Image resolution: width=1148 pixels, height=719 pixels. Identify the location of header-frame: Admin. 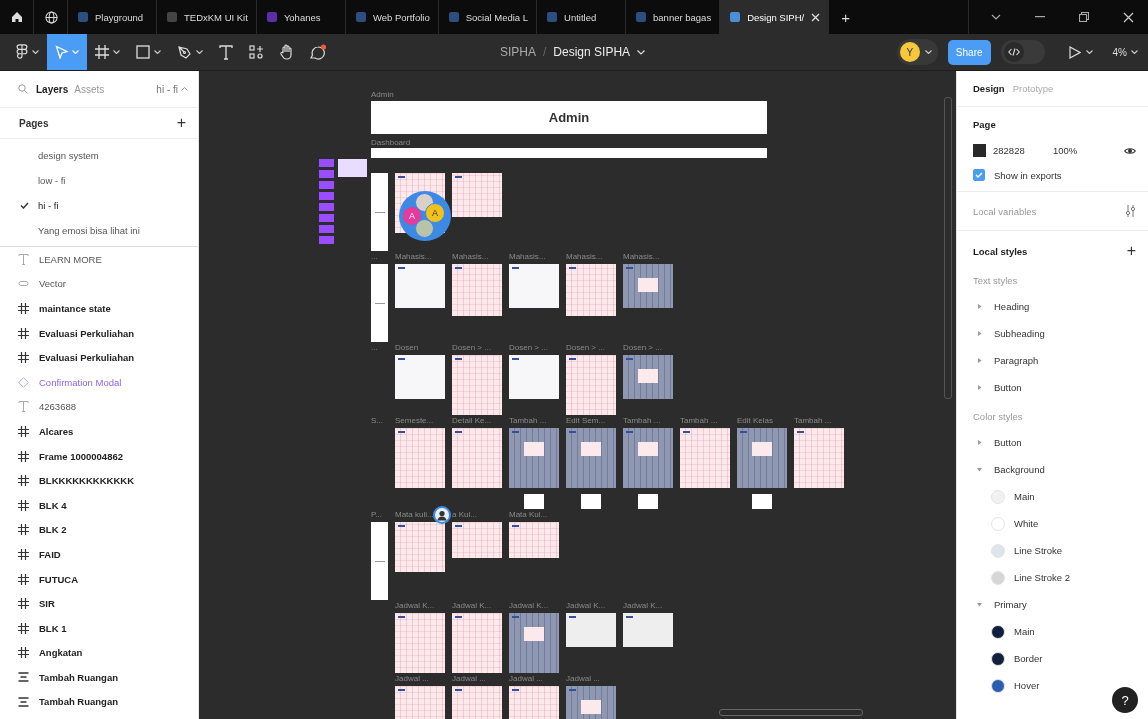
(569, 117).